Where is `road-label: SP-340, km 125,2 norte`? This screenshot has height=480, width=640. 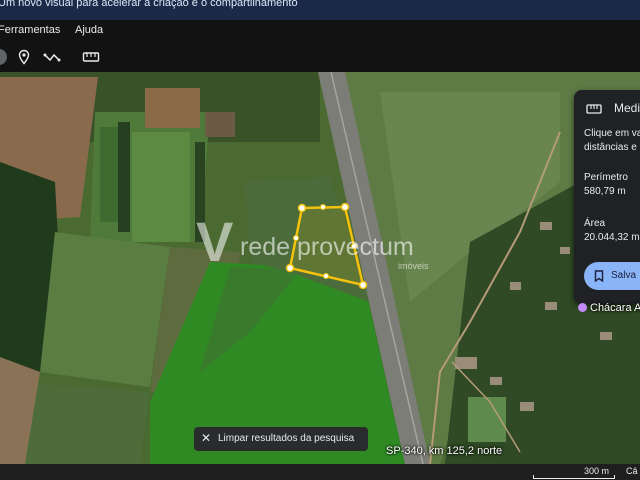
road-label: SP-340, km 125,2 norte is located at coordinates (444, 451).